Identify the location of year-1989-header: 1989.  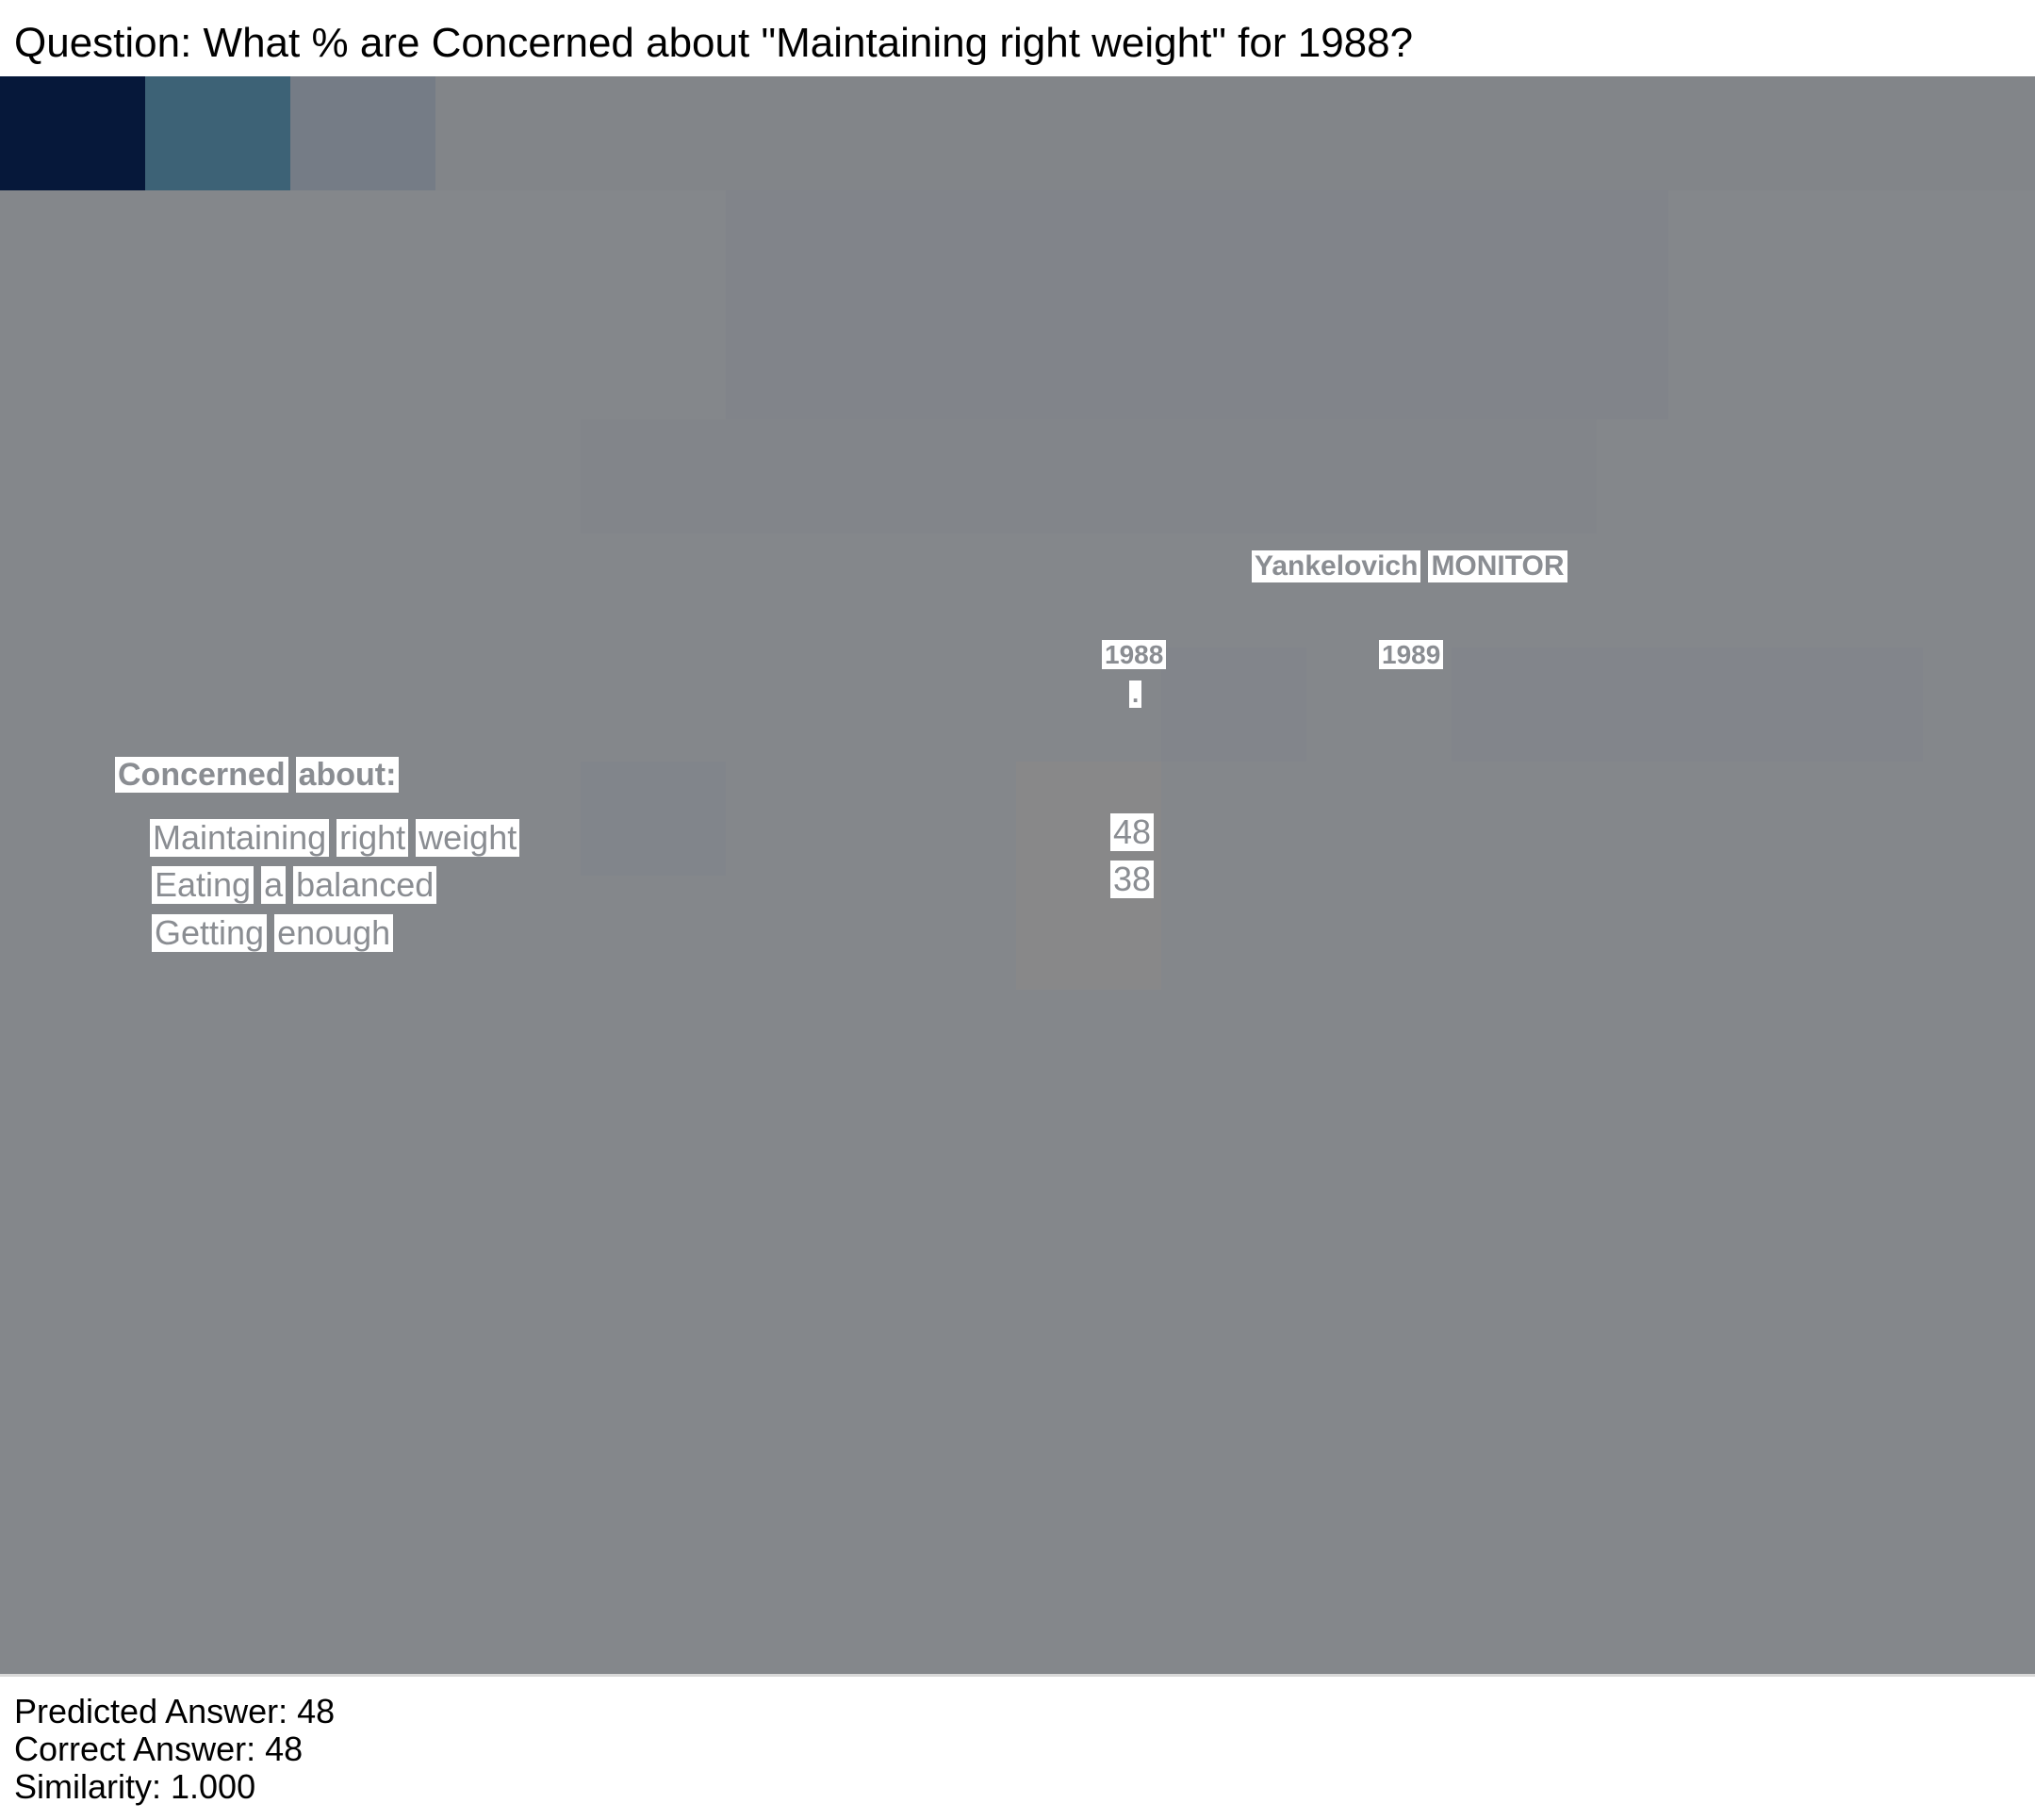
(1411, 655).